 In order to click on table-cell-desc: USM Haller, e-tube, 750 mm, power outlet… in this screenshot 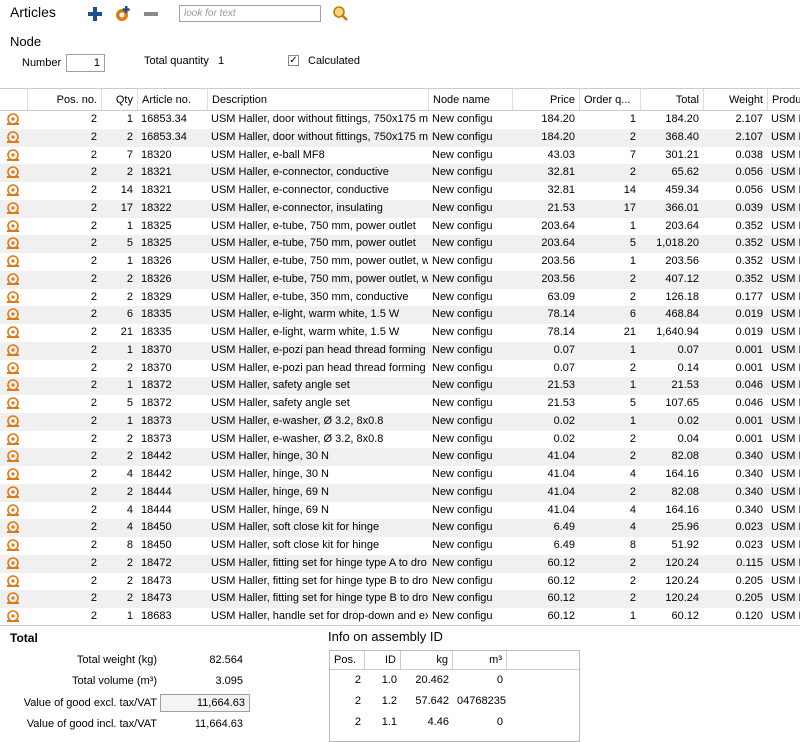, I will do `click(319, 278)`.